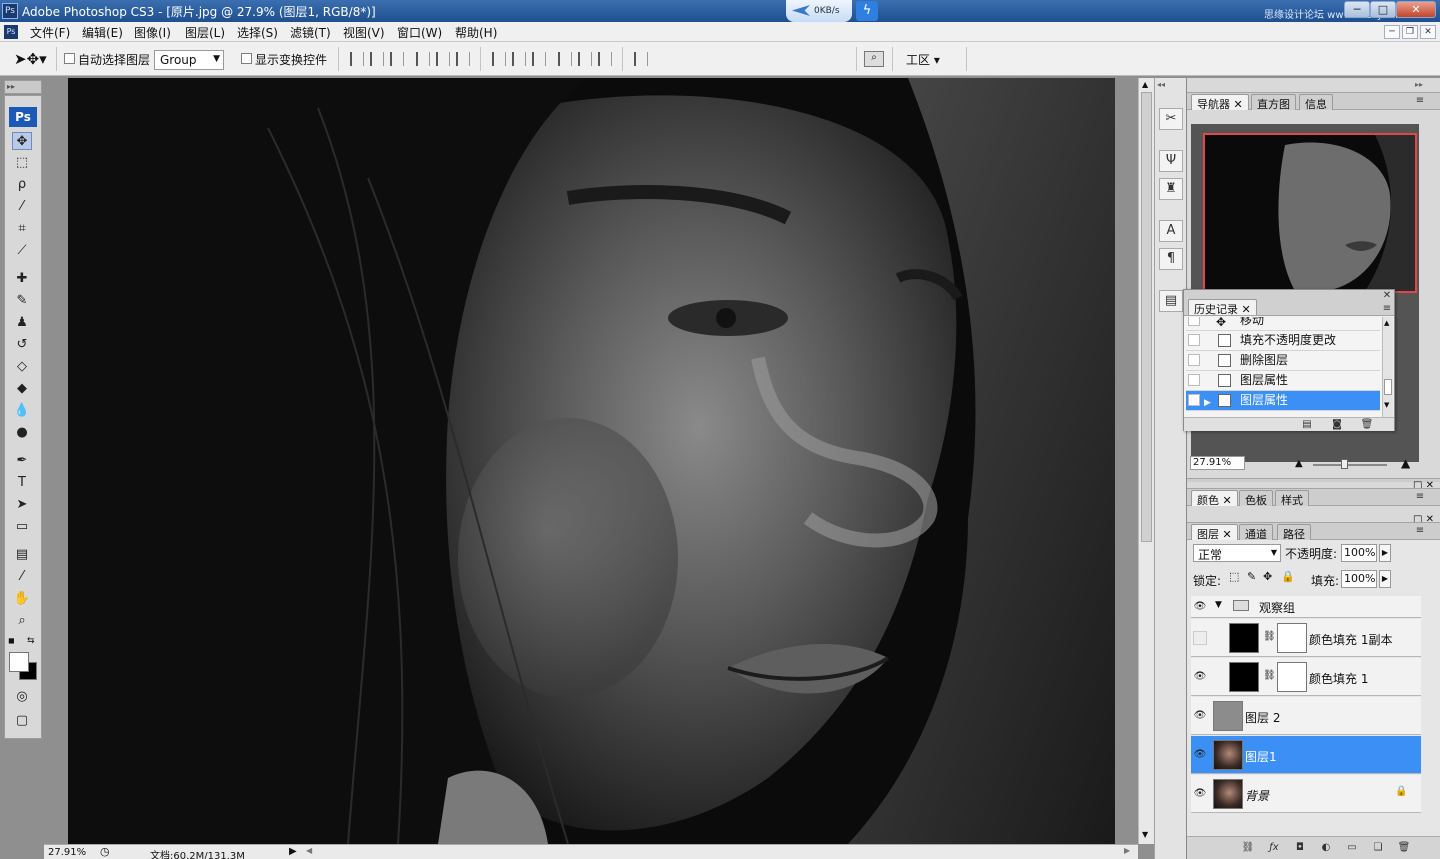 The height and width of the screenshot is (859, 1440). What do you see at coordinates (1234, 576) in the screenshot?
I see `lock-transparency-icon: ⬚` at bounding box center [1234, 576].